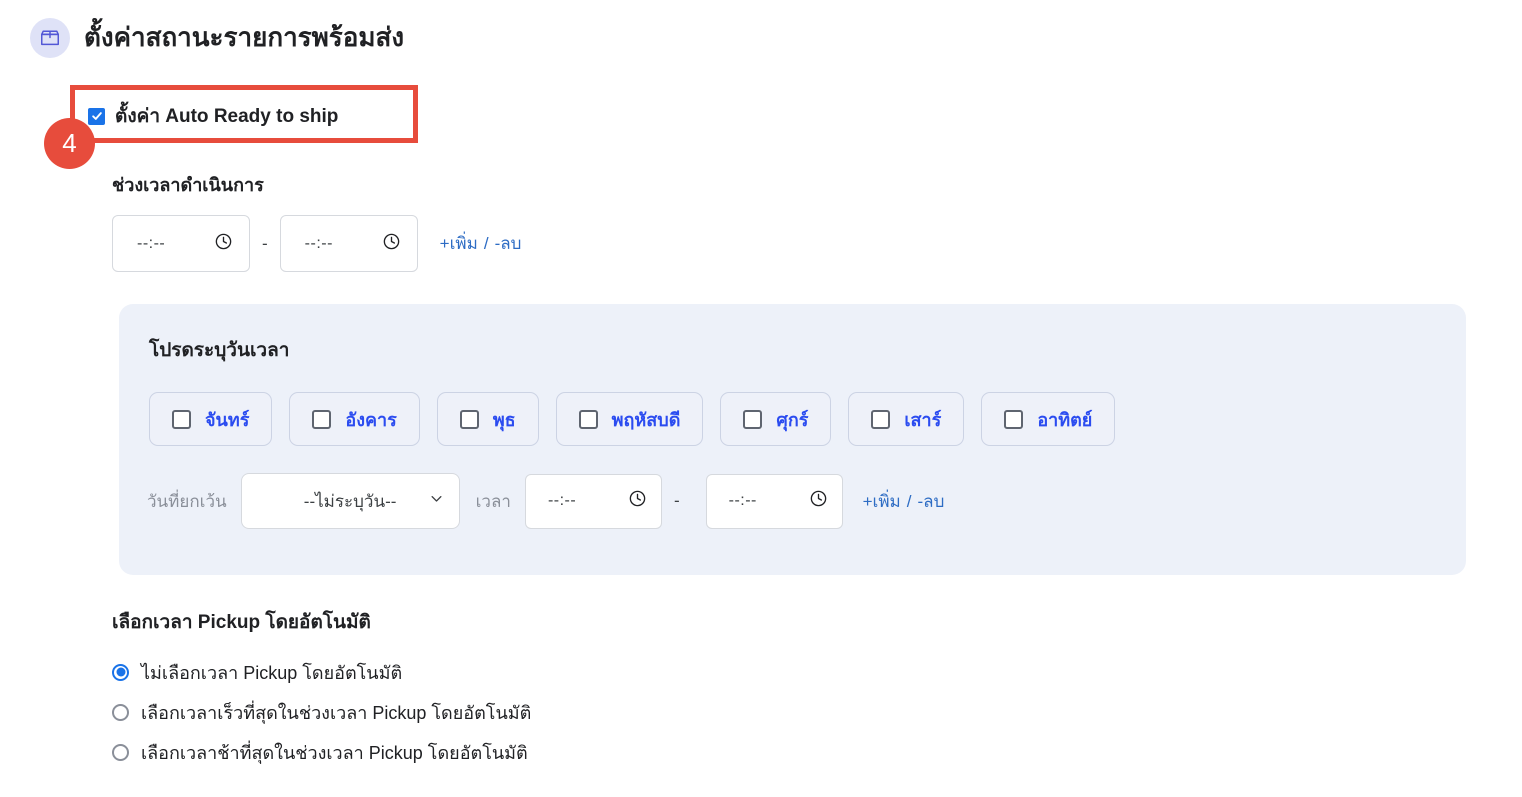 This screenshot has height=797, width=1522. I want to click on exception-end-time-value: --:--, so click(742, 500).